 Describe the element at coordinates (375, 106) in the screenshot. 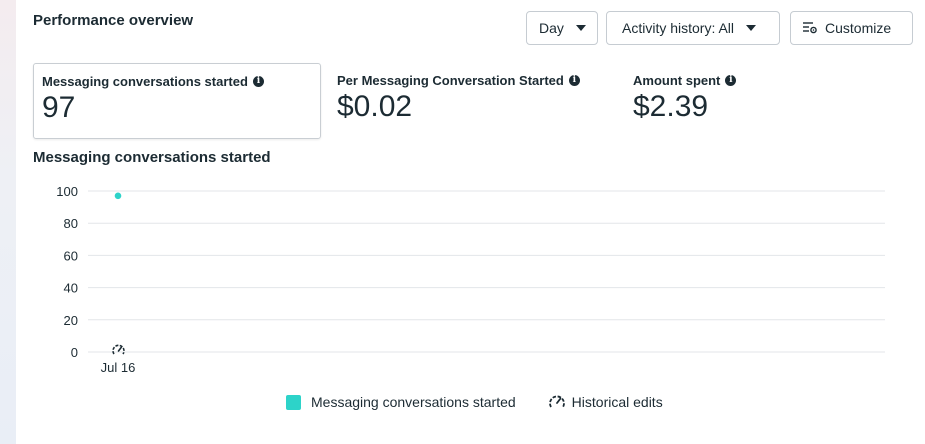

I see `metric-value: $0.02` at that location.